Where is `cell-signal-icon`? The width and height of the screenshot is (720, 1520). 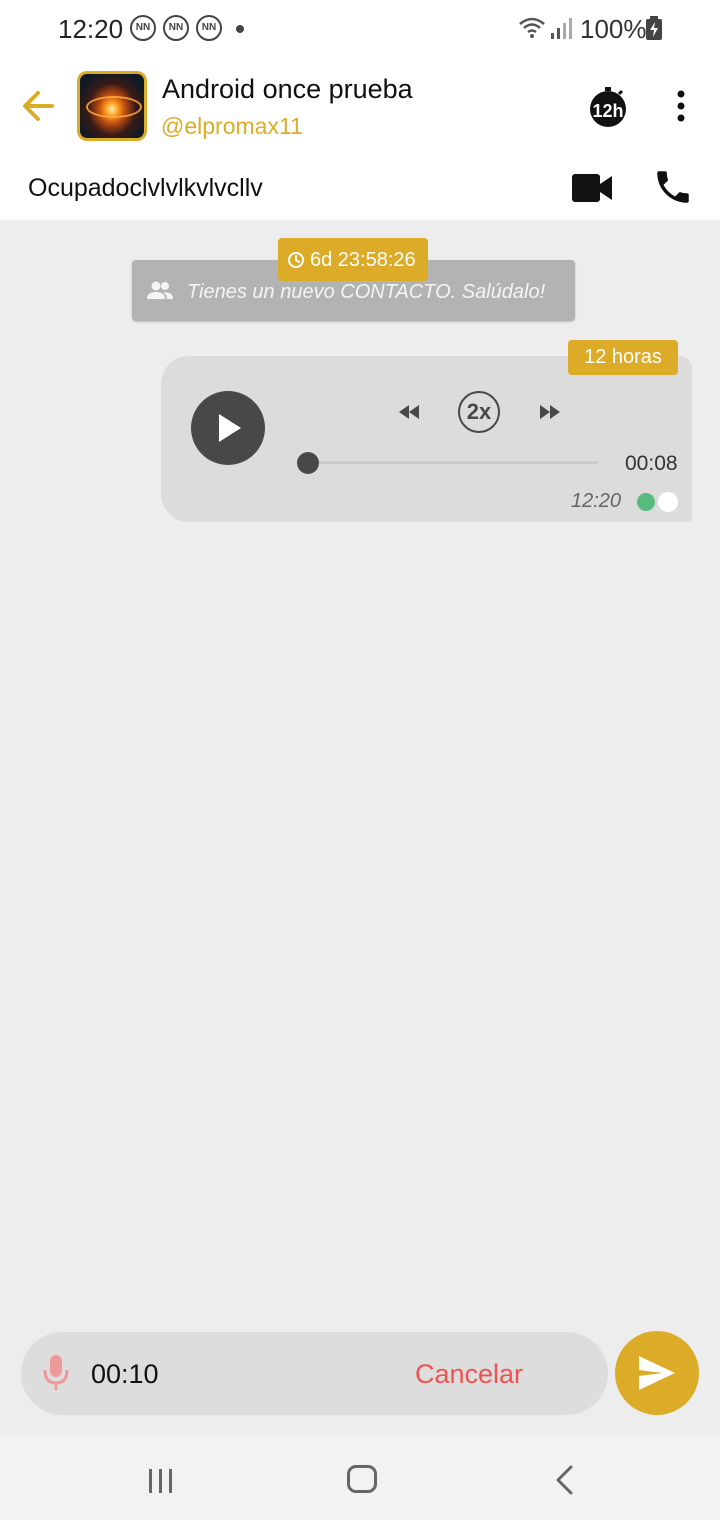 cell-signal-icon is located at coordinates (561, 28).